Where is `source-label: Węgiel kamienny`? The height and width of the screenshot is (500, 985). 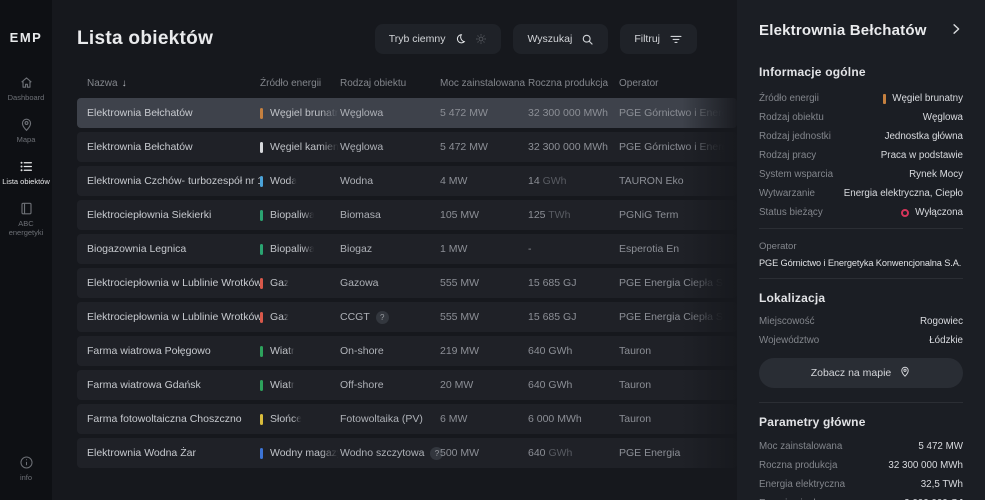 source-label: Węgiel kamienny is located at coordinates (305, 147).